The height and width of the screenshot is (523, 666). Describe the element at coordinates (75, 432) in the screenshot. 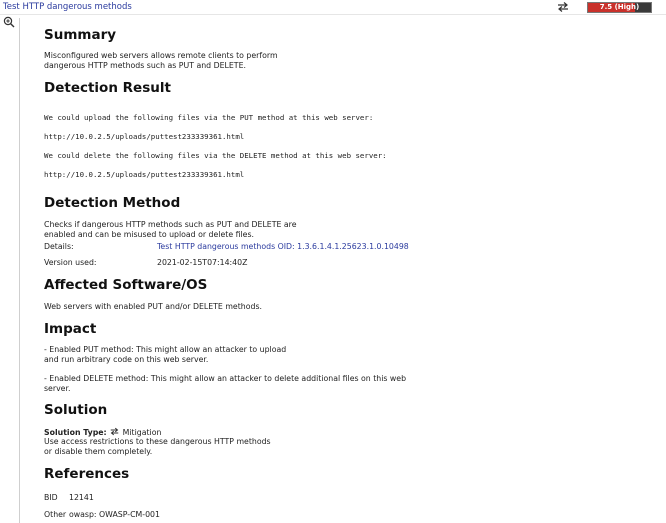

I see `solution-type-label: Solution Type:` at that location.